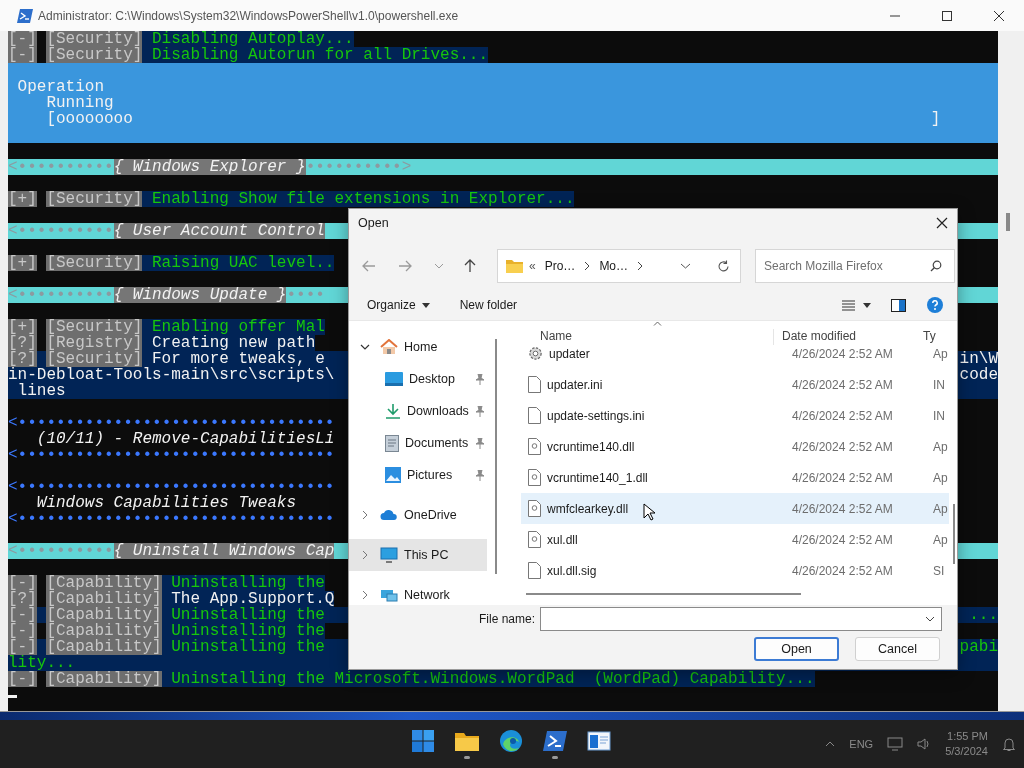 The width and height of the screenshot is (1024, 768). What do you see at coordinates (935, 119) in the screenshot?
I see `progress-bar-end: ]` at bounding box center [935, 119].